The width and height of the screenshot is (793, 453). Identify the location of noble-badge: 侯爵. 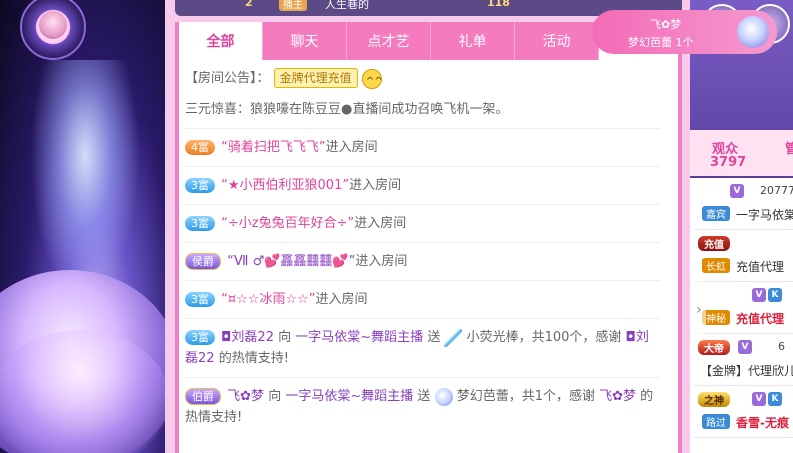
(203, 261).